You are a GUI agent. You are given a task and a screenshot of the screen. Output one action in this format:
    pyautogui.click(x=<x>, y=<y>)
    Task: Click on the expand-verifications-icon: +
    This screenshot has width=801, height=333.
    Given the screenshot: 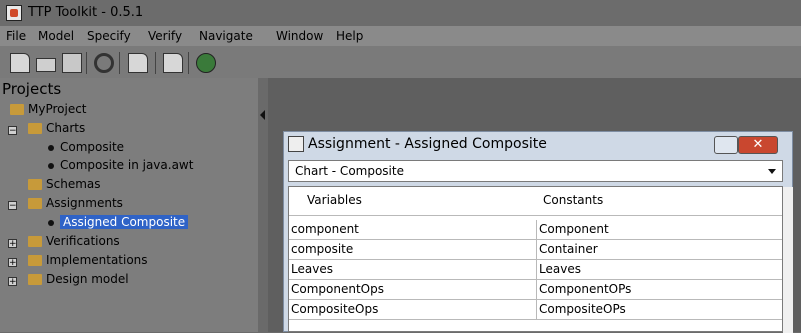 What is the action you would take?
    pyautogui.click(x=12, y=244)
    